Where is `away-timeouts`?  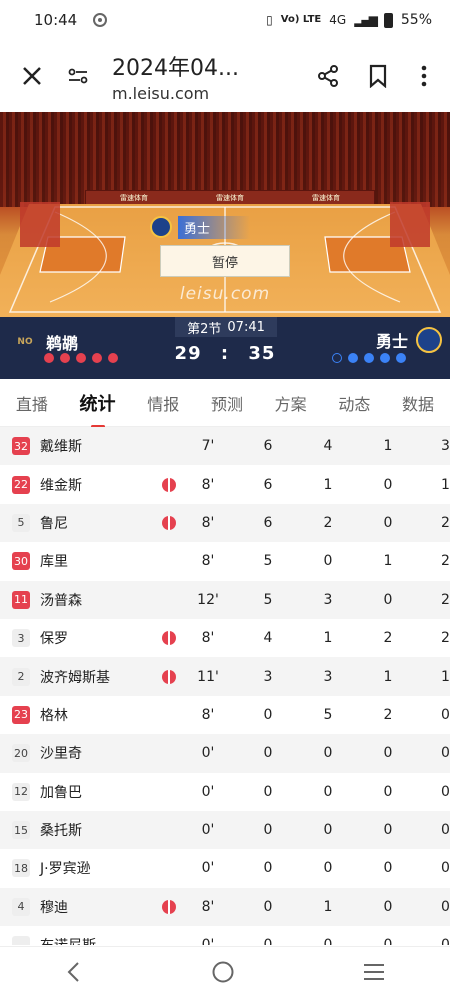 away-timeouts is located at coordinates (369, 358).